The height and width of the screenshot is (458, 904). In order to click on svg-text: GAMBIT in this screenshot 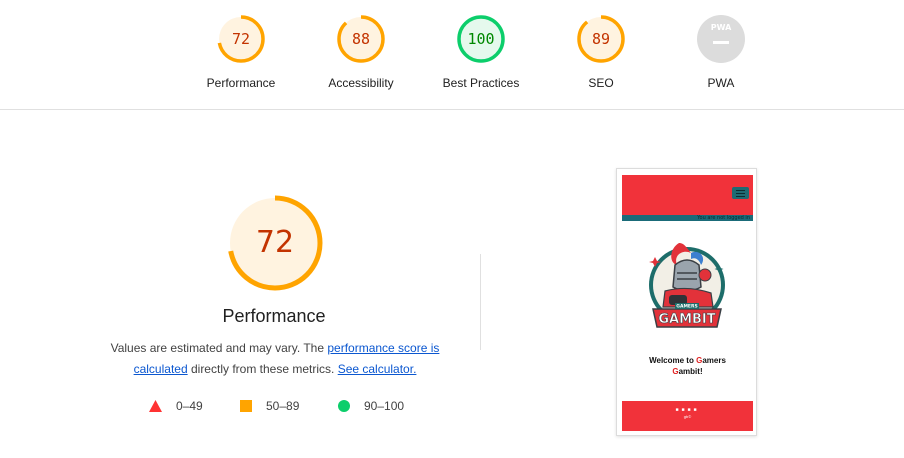, I will do `click(686, 319)`.